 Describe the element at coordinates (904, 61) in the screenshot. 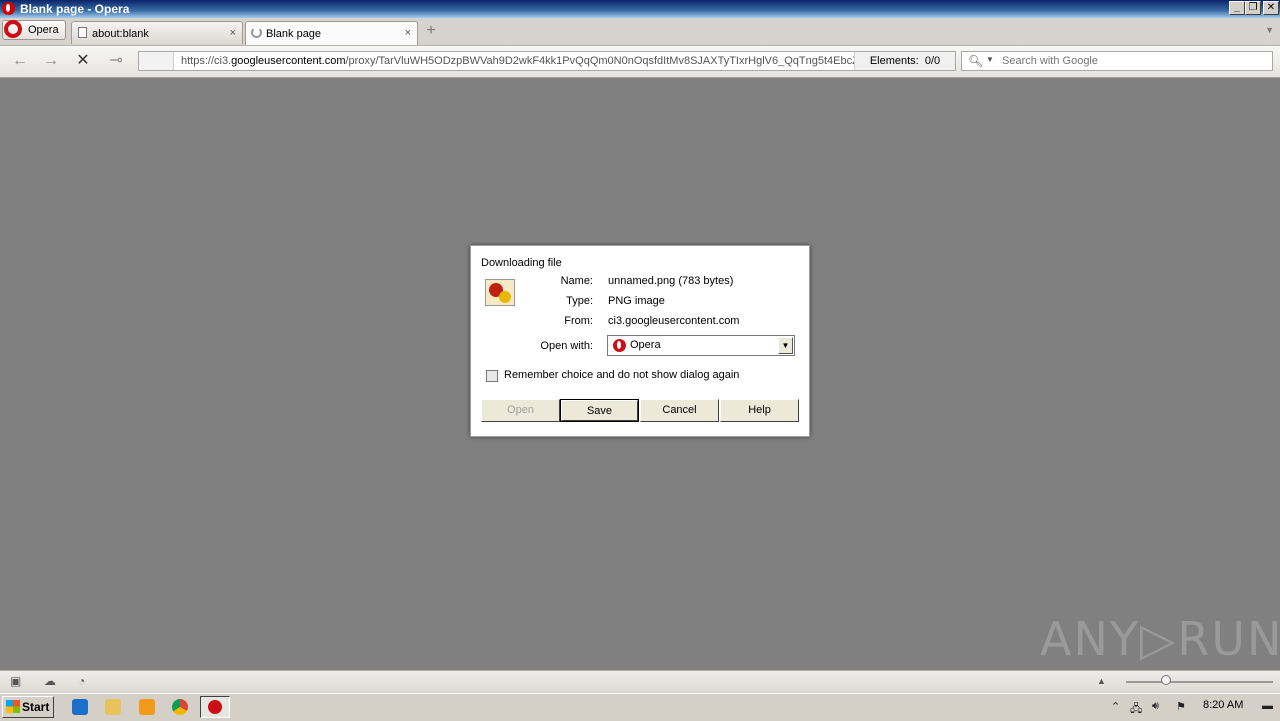

I see `elements-counter: Elements: 0/0` at that location.